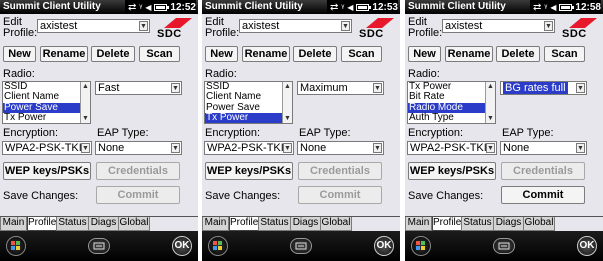  I want to click on radio-settings-list: Tx Power Bit Rate Radio Mode Auth Type ▲ ▼, so click(451, 102).